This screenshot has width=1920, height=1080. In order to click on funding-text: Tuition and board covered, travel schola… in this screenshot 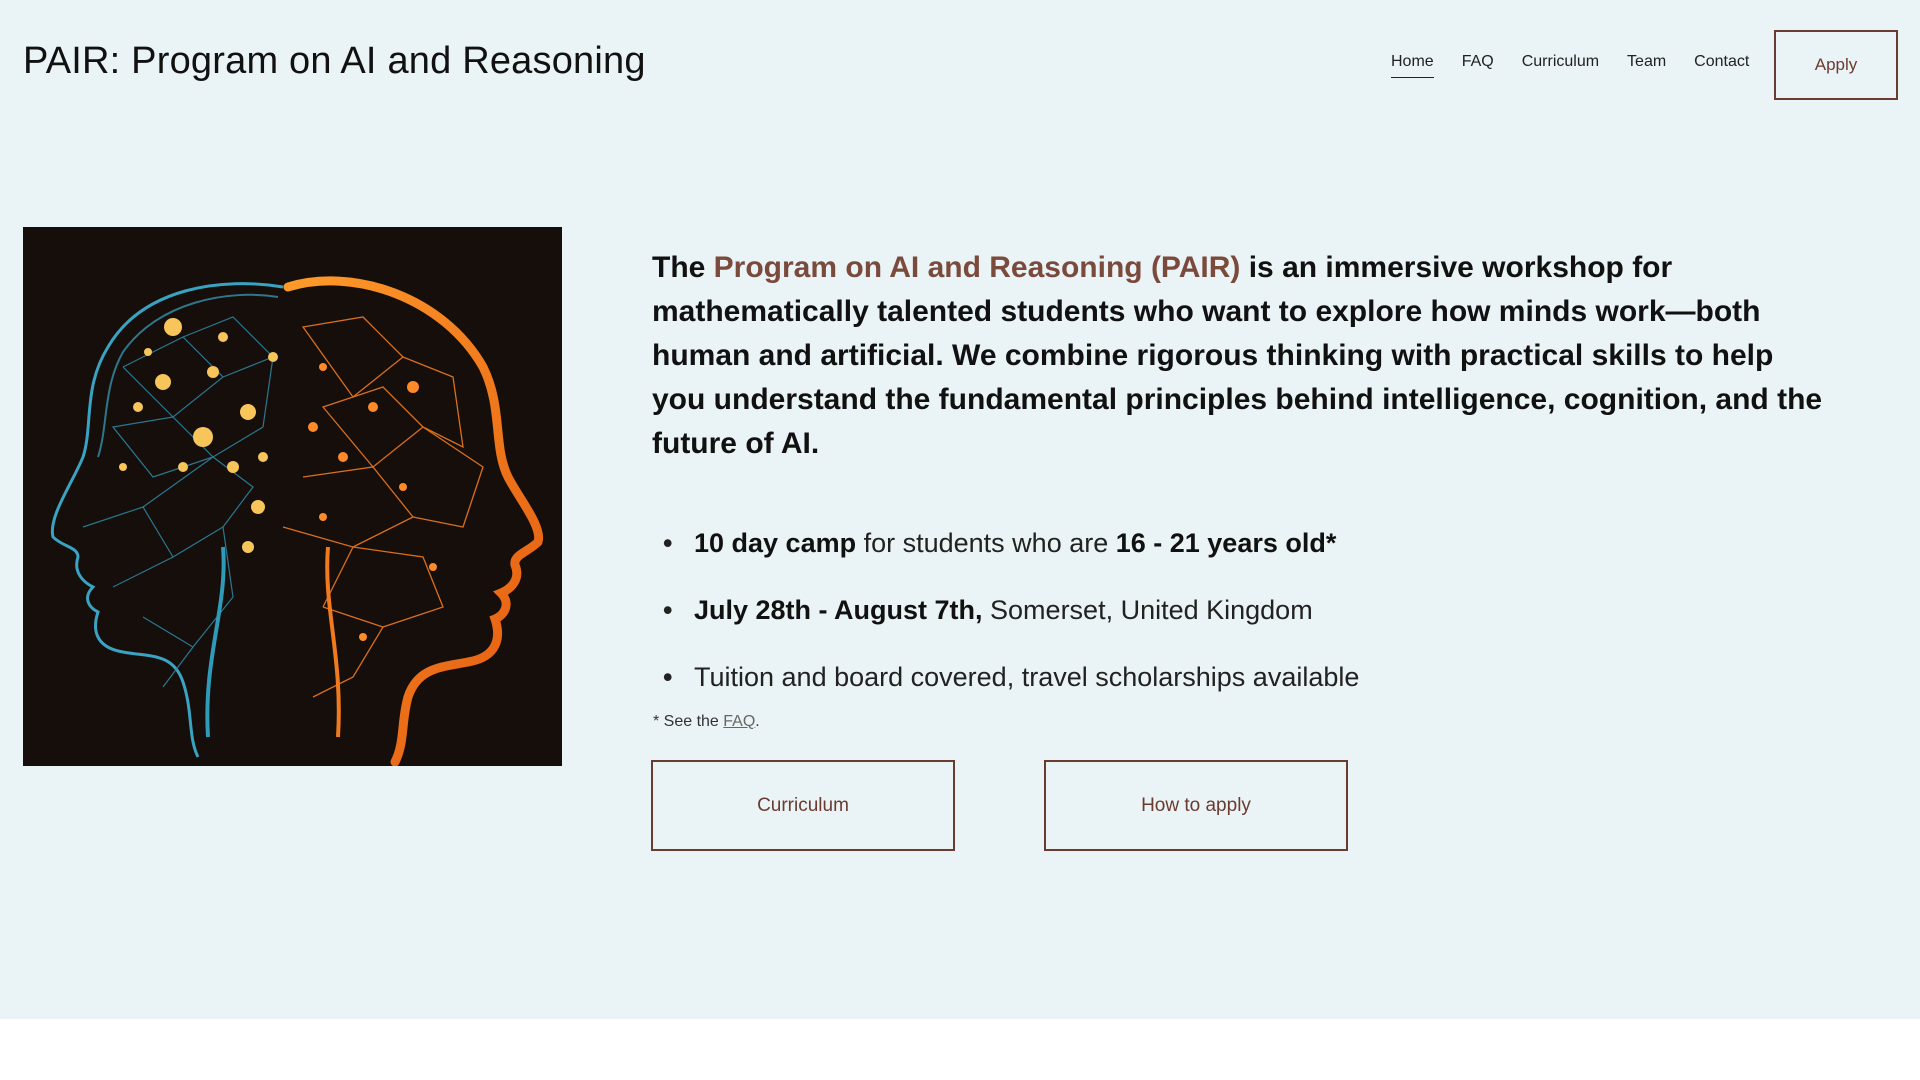, I will do `click(1027, 677)`.